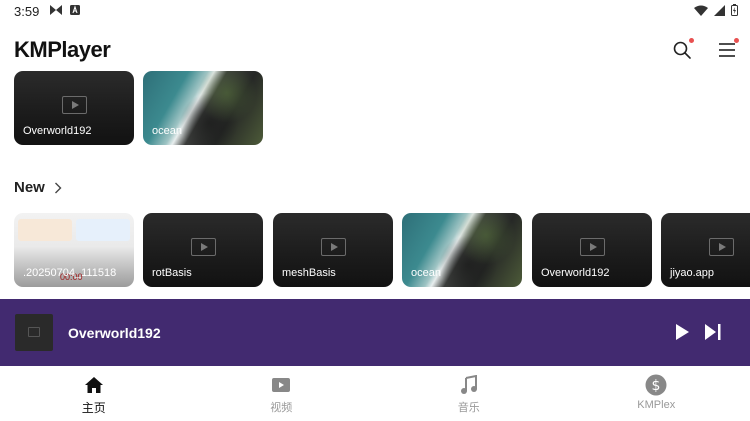 The width and height of the screenshot is (750, 421). I want to click on video-card: meshBasis, so click(333, 250).